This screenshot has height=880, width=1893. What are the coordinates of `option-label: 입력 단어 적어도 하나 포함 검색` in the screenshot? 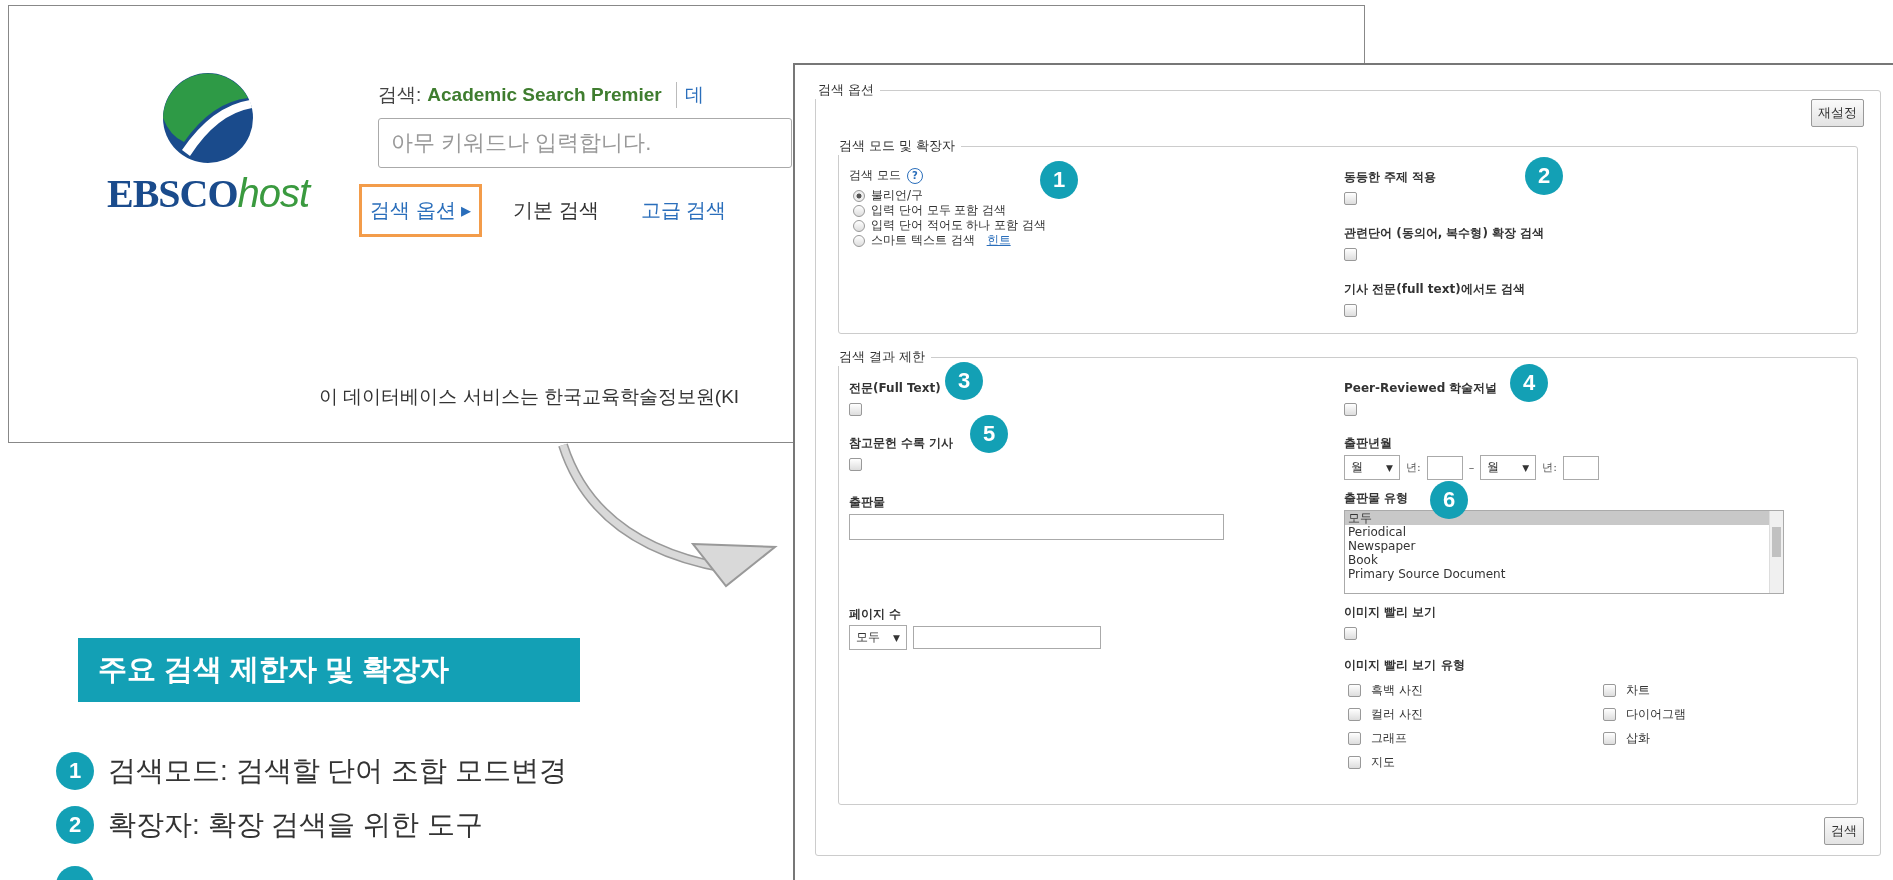 It's located at (959, 225).